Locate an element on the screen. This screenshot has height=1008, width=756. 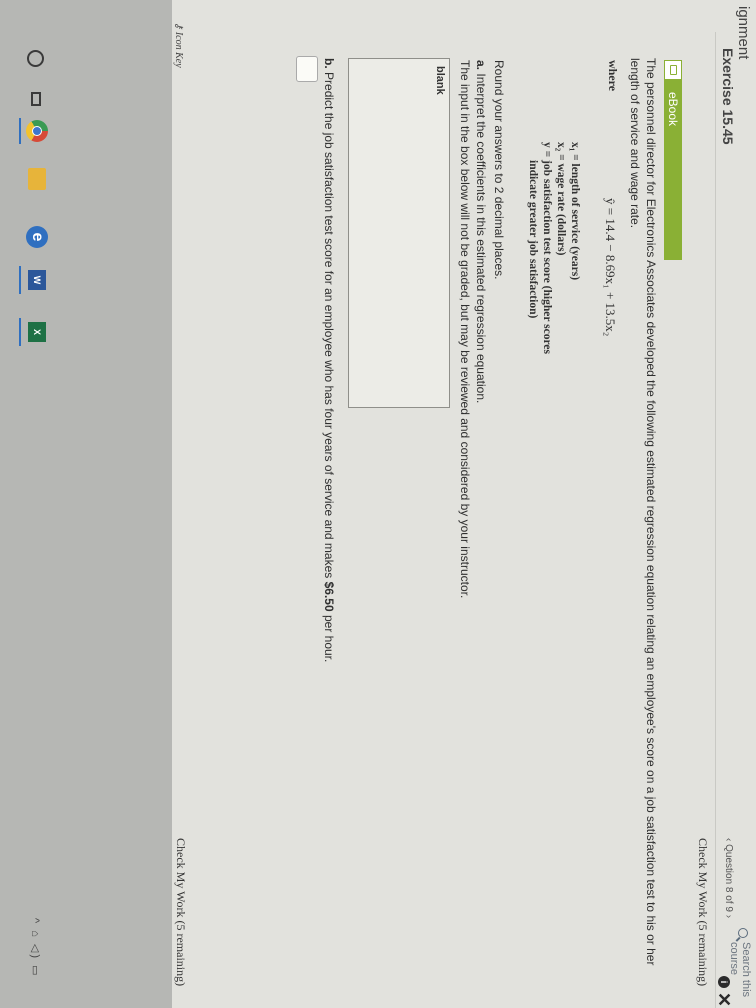
part-b-label: b. is located at coordinates (329, 63).